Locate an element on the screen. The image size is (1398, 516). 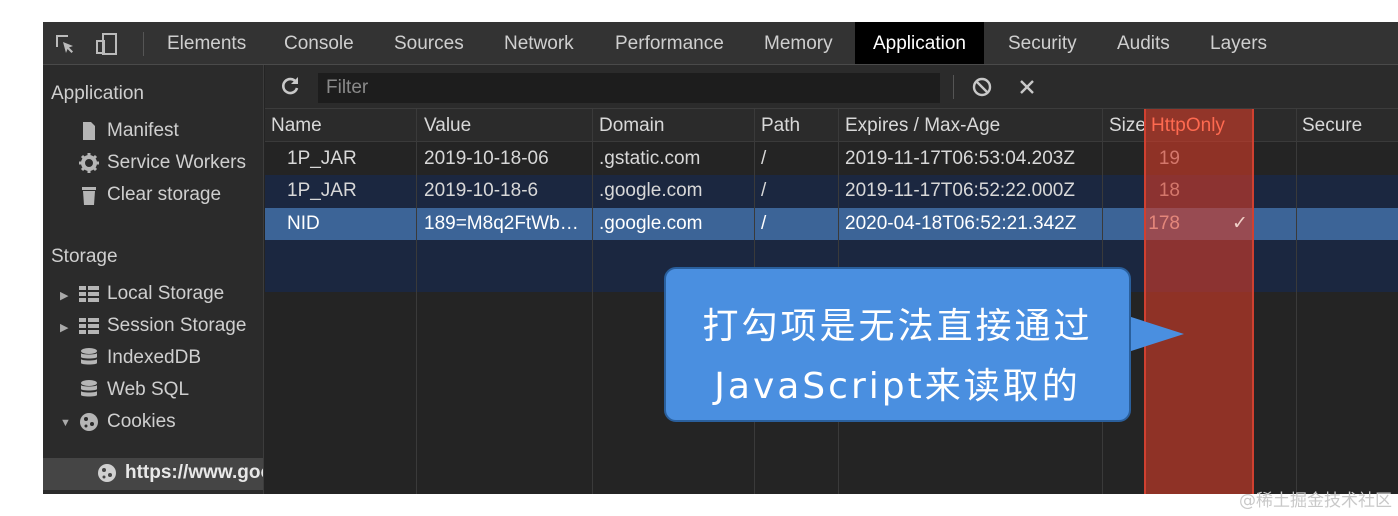
tab-security: Security is located at coordinates (1042, 43).